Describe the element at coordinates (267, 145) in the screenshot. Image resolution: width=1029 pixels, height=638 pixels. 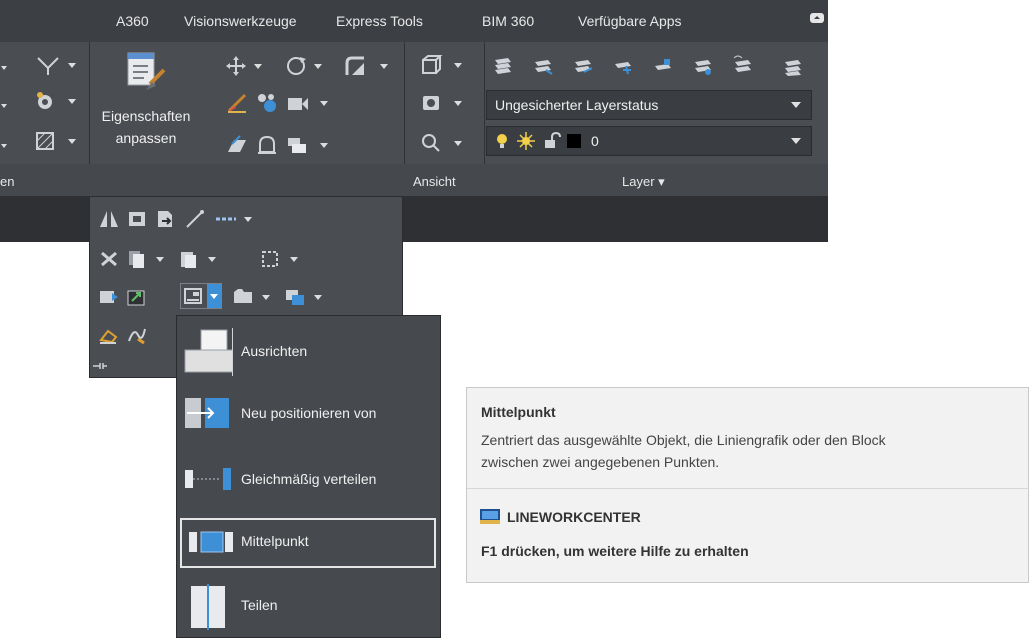
I see `stamp-icon` at that location.